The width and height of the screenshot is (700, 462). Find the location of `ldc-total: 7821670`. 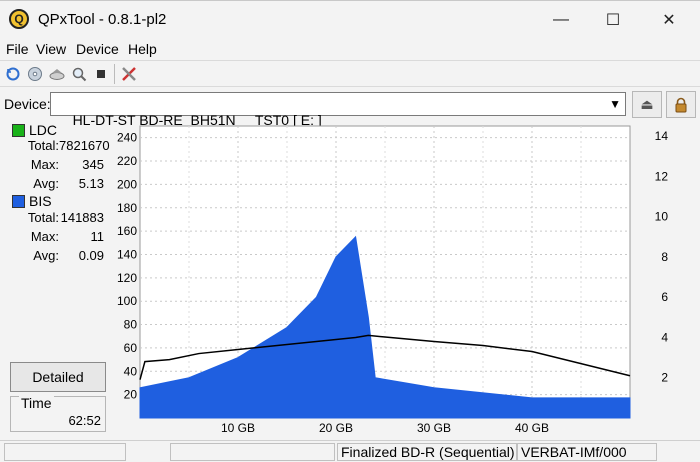

ldc-total: 7821670 is located at coordinates (84, 145).